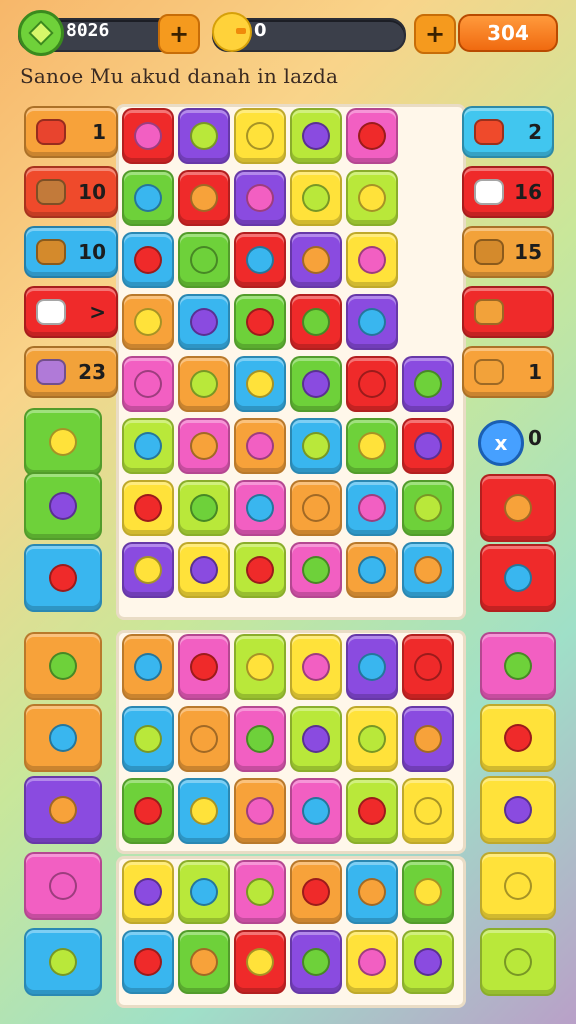 Image resolution: width=576 pixels, height=1024 pixels. I want to click on side-counter: 23, so click(71, 372).